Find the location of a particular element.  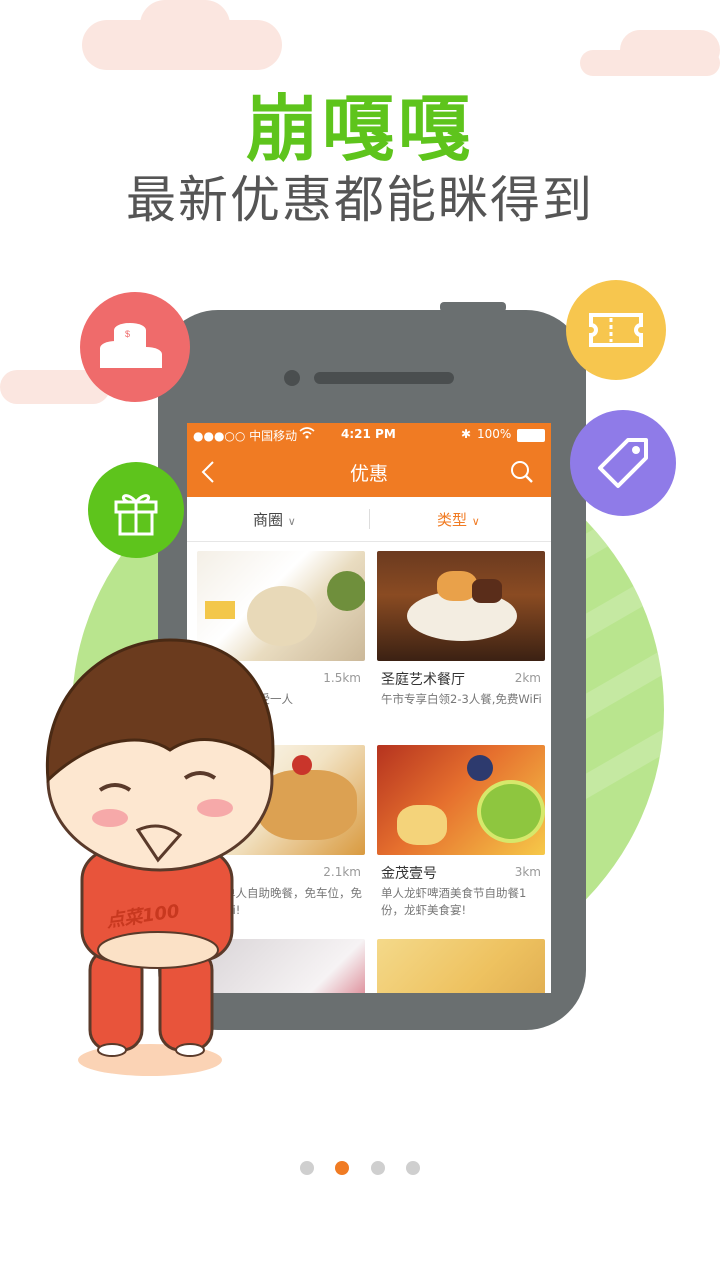

mascot-illustration: 点菜100 is located at coordinates (155, 855).